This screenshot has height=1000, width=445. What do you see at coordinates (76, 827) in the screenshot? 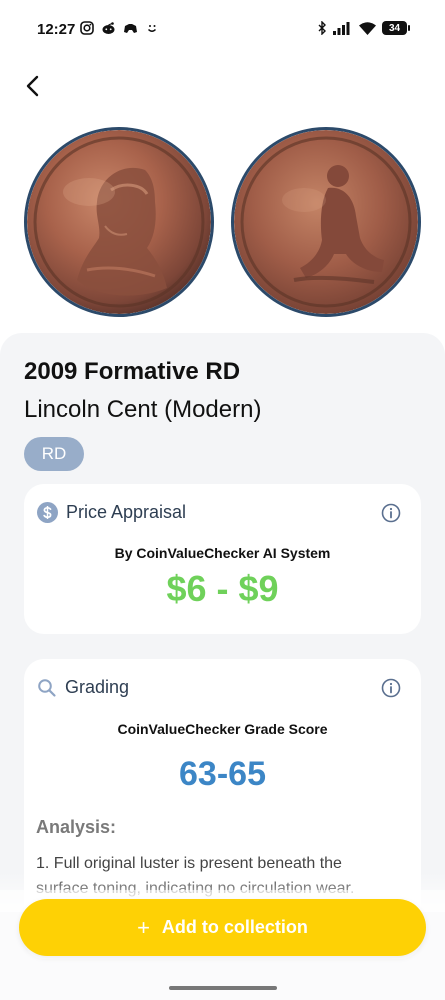
I see `analysis-heading: Analysis:` at bounding box center [76, 827].